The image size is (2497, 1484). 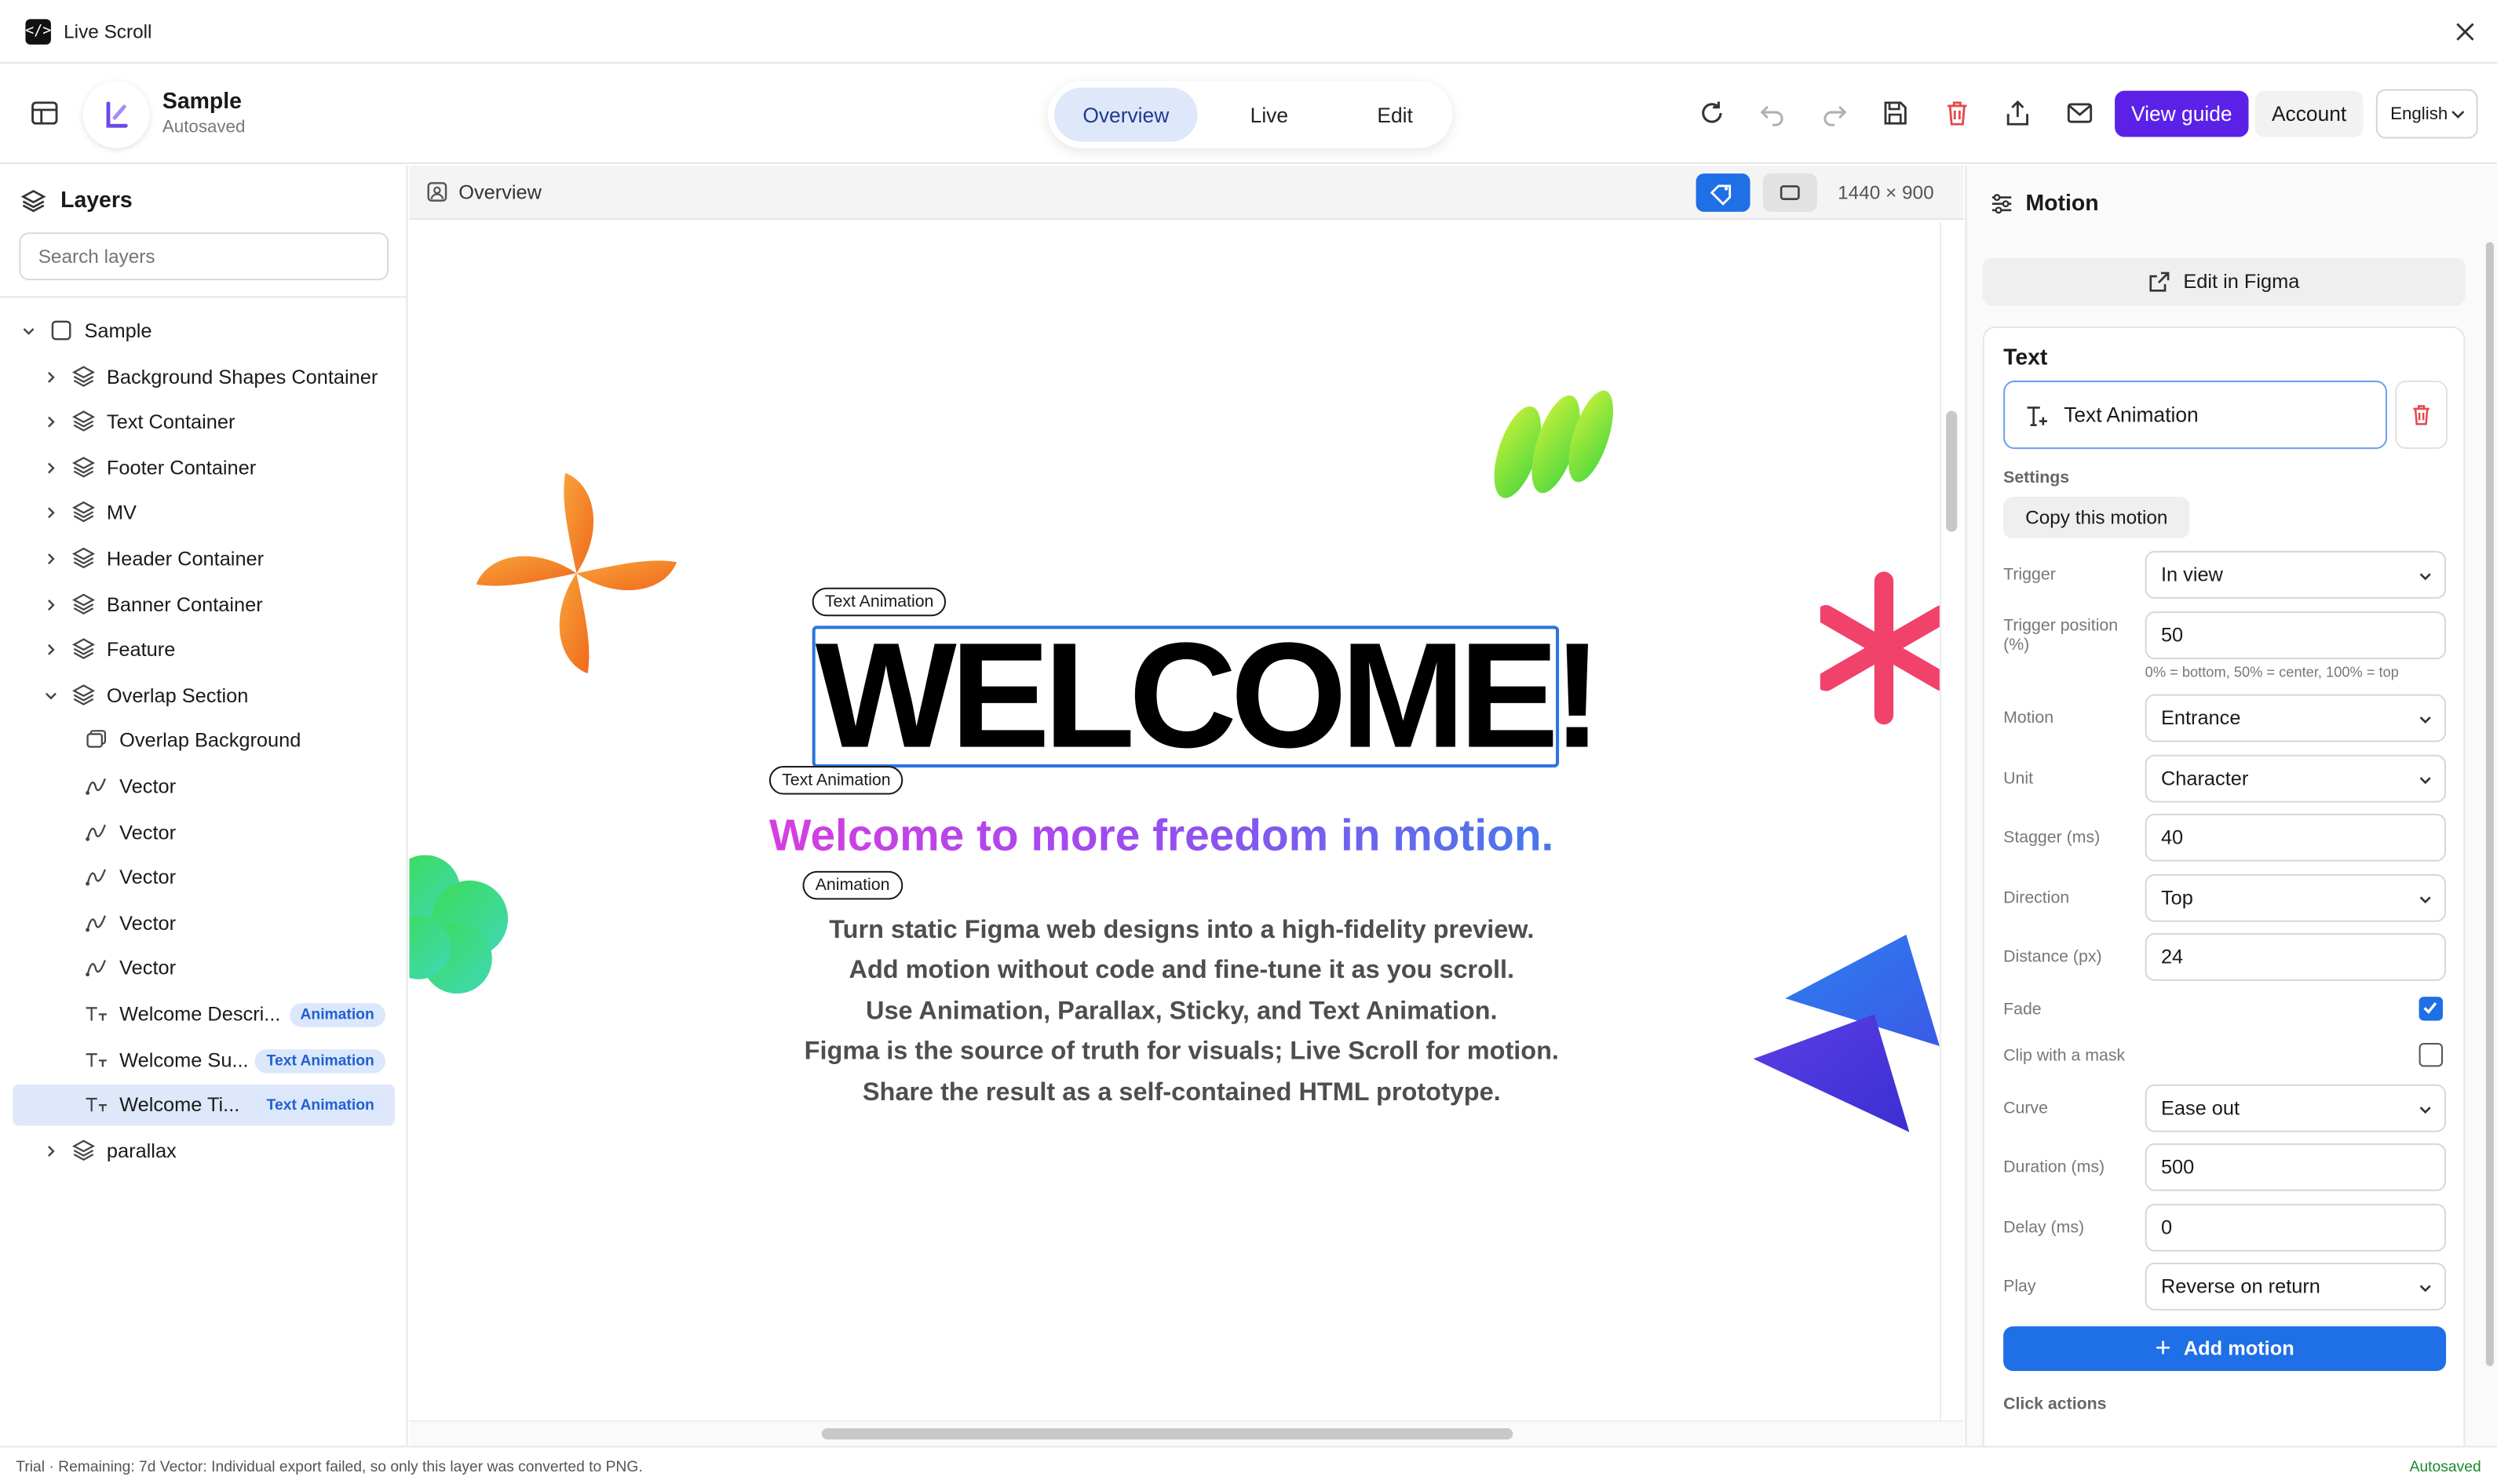 I want to click on layer-row: Overlap Section, so click(x=204, y=695).